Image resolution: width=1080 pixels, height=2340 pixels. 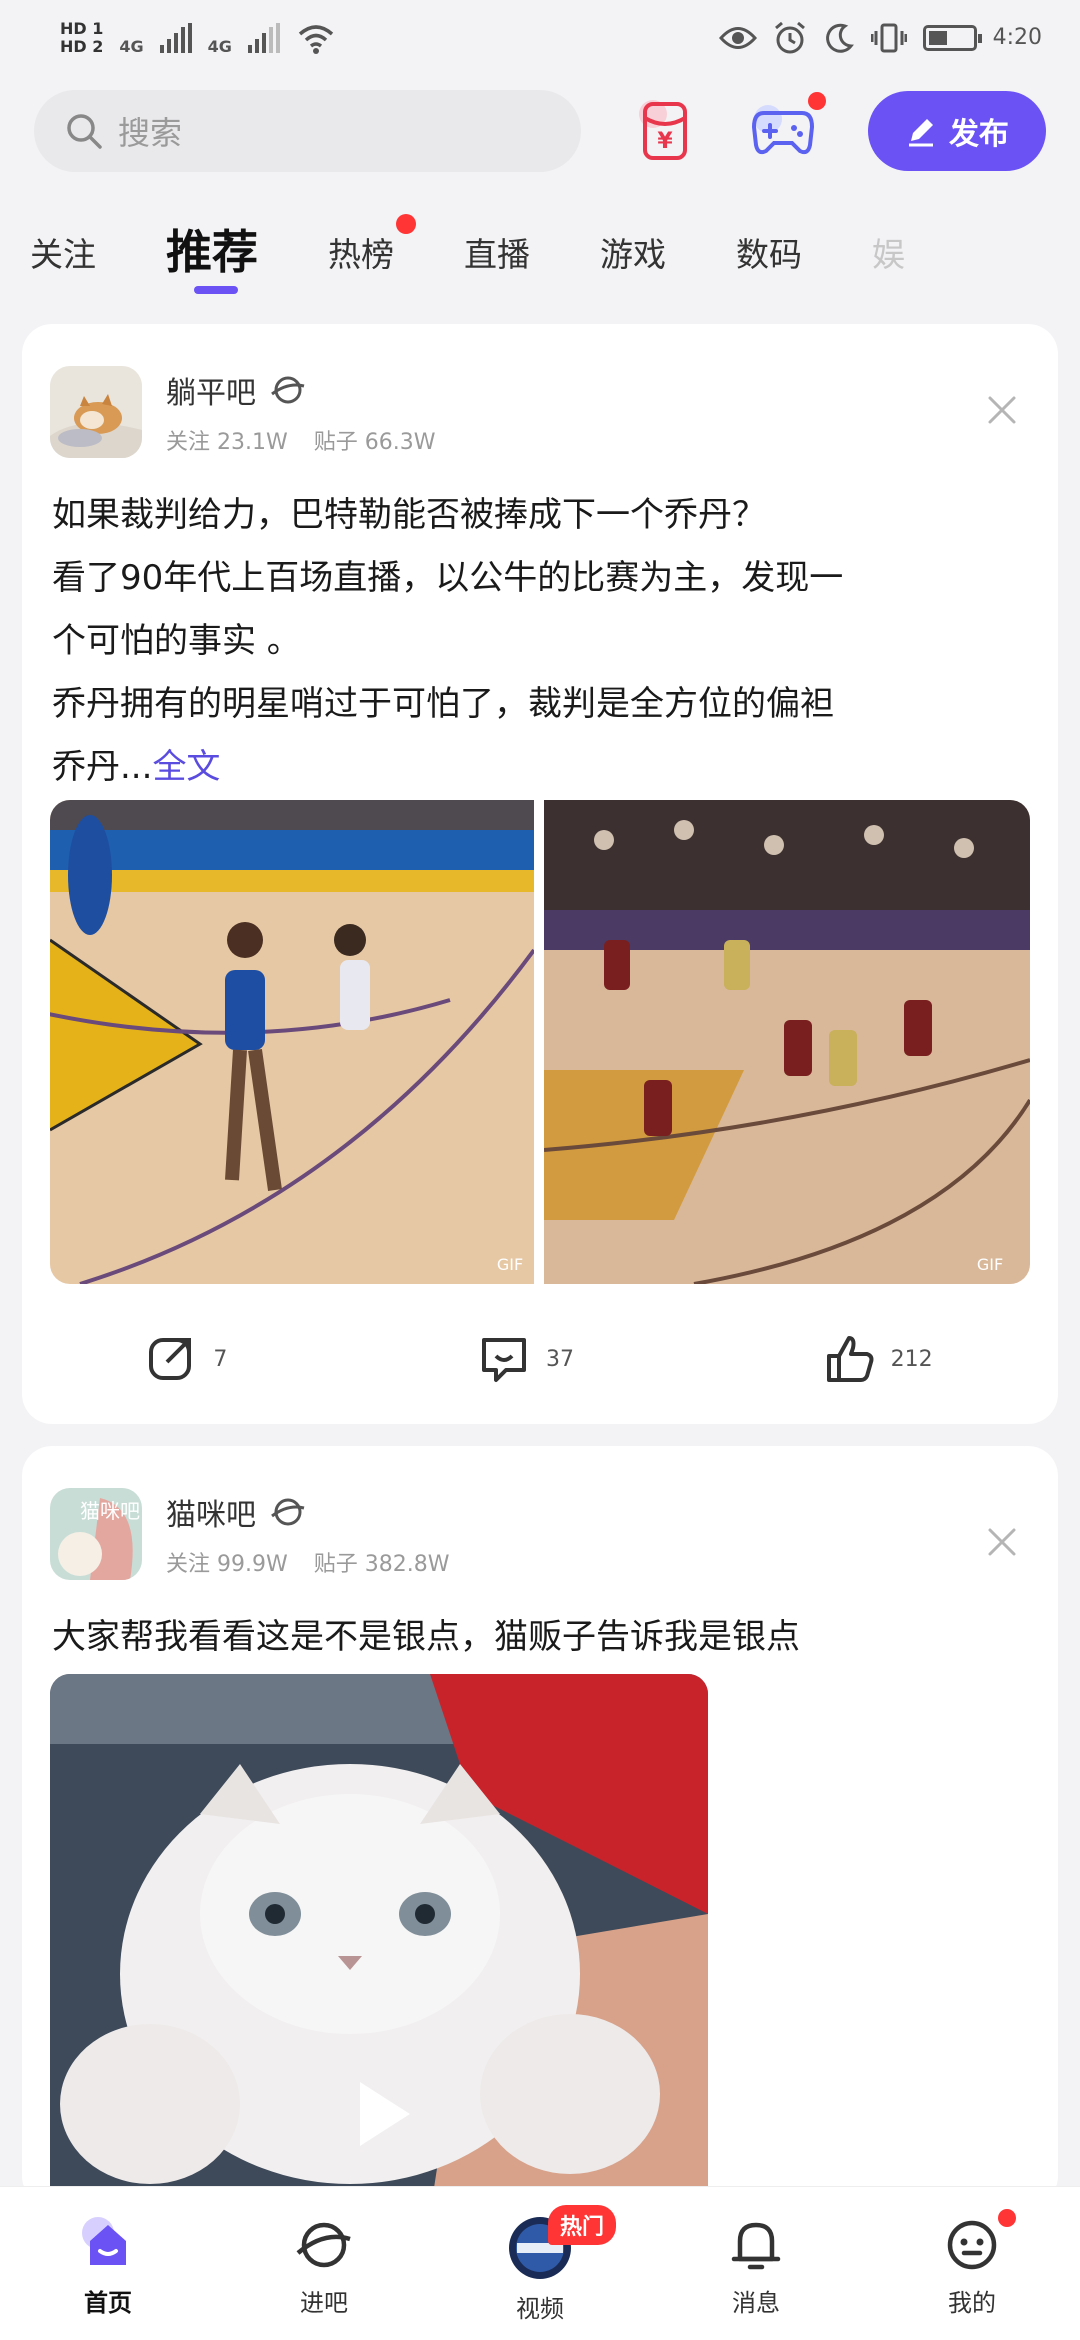 I want to click on nav-home: 首页, so click(x=108, y=2266).